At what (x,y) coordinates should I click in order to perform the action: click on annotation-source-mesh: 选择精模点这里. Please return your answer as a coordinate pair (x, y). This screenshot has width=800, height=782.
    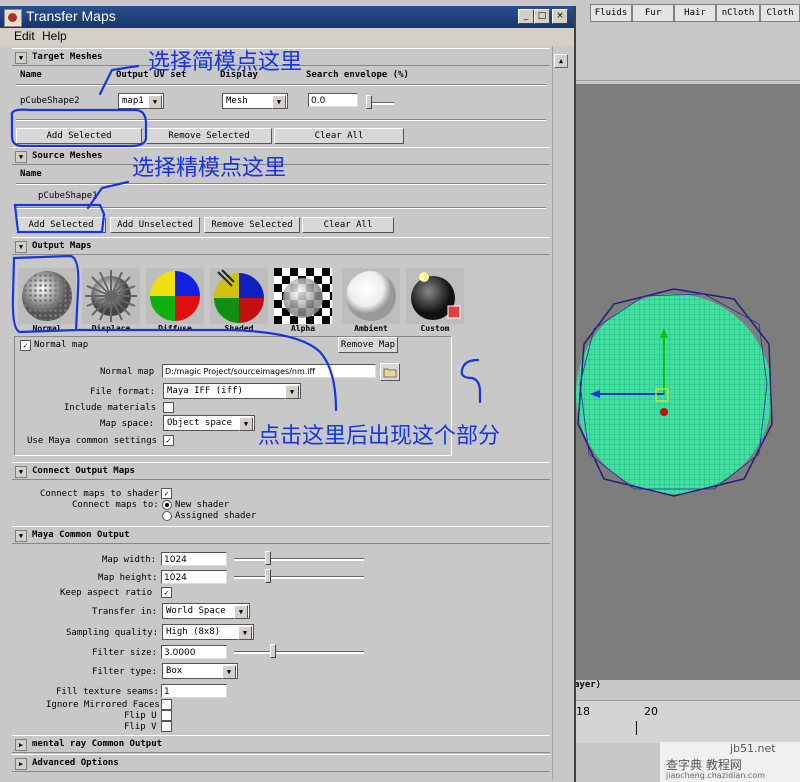
    Looking at the image, I should click on (209, 168).